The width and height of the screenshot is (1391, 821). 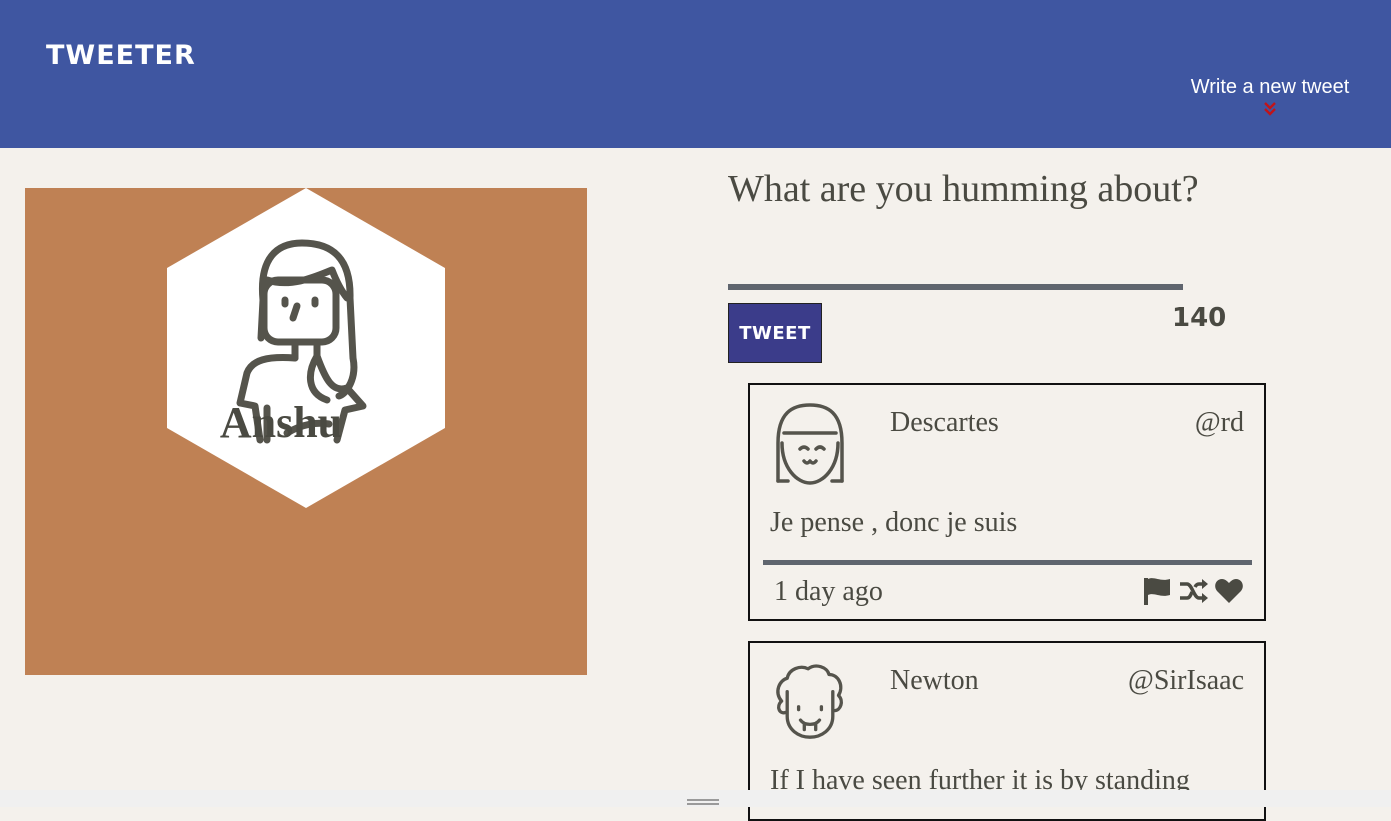 What do you see at coordinates (1229, 591) in the screenshot?
I see `heart-icon` at bounding box center [1229, 591].